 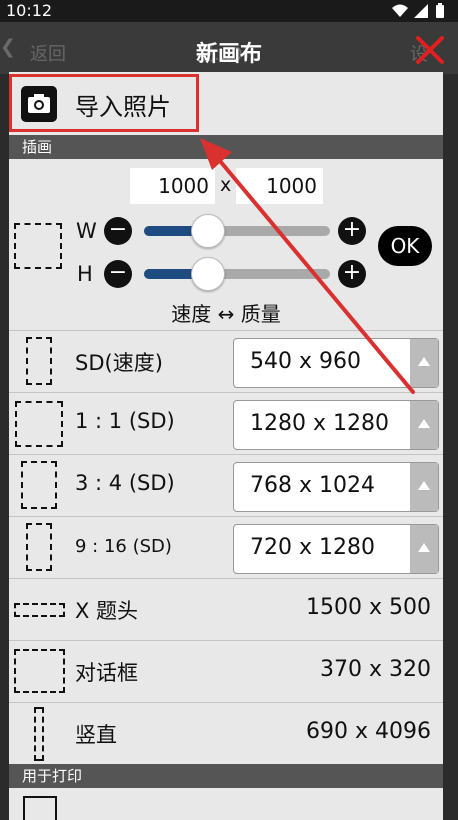 What do you see at coordinates (226, 185) in the screenshot?
I see `size-separator: x` at bounding box center [226, 185].